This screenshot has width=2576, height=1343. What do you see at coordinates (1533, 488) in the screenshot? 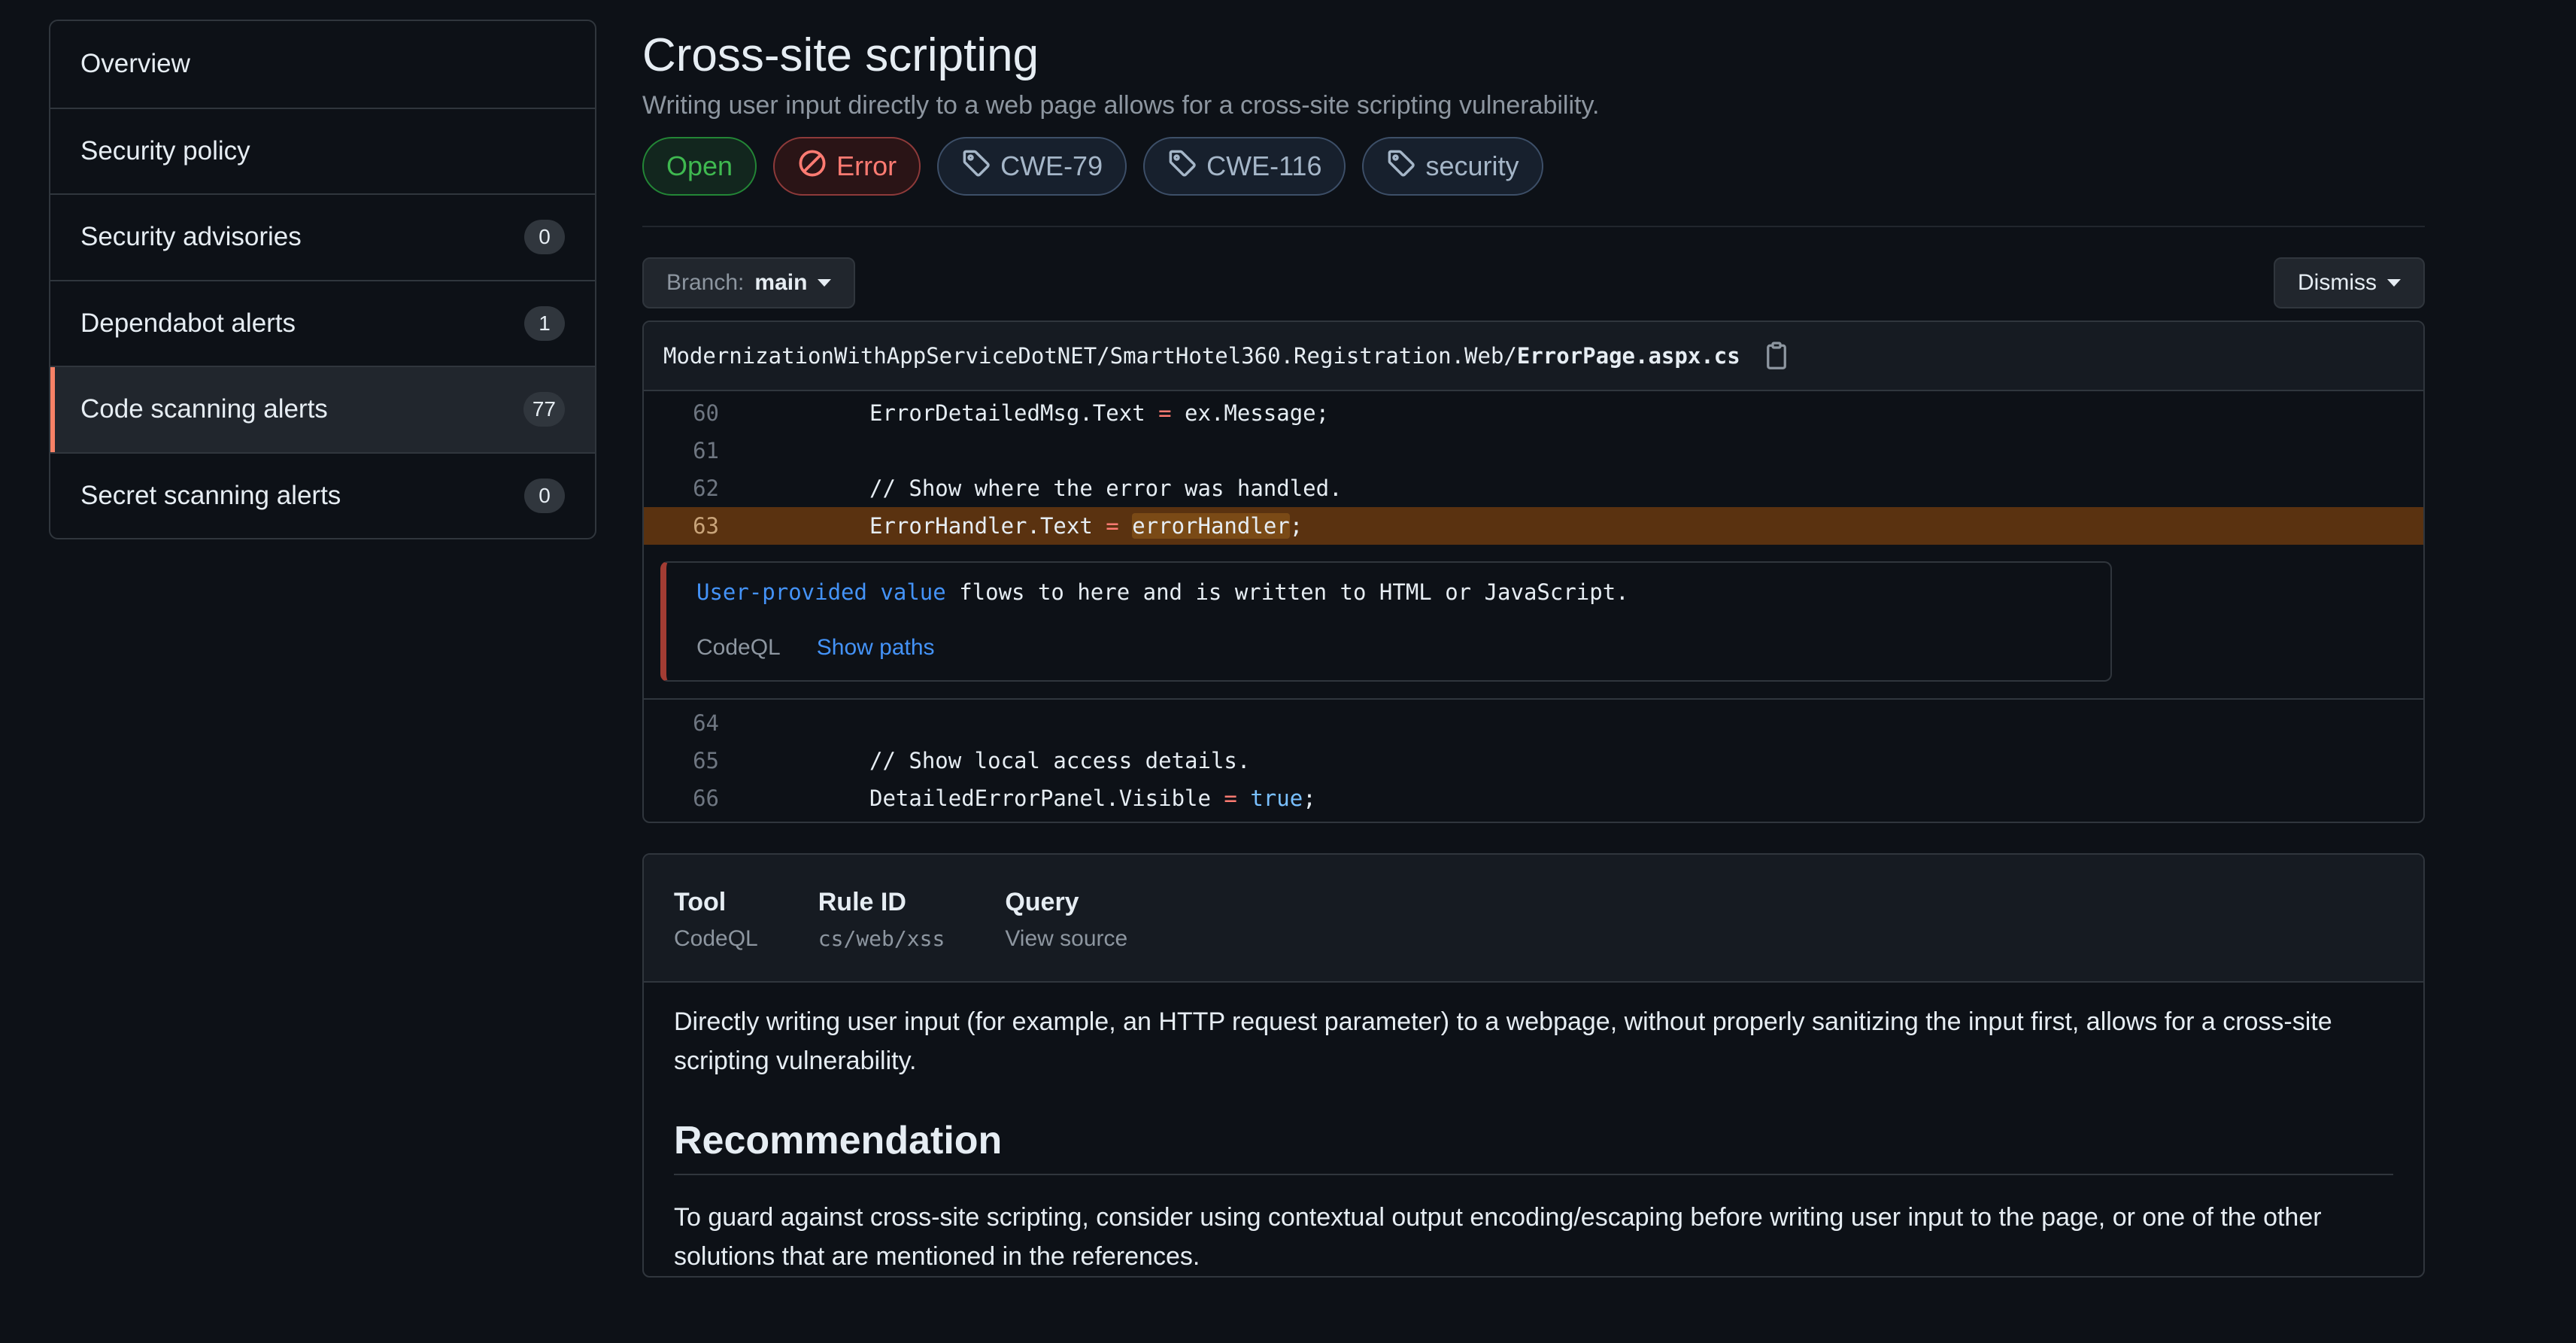
I see `code-line: 62 // Show where the error was handled.` at bounding box center [1533, 488].